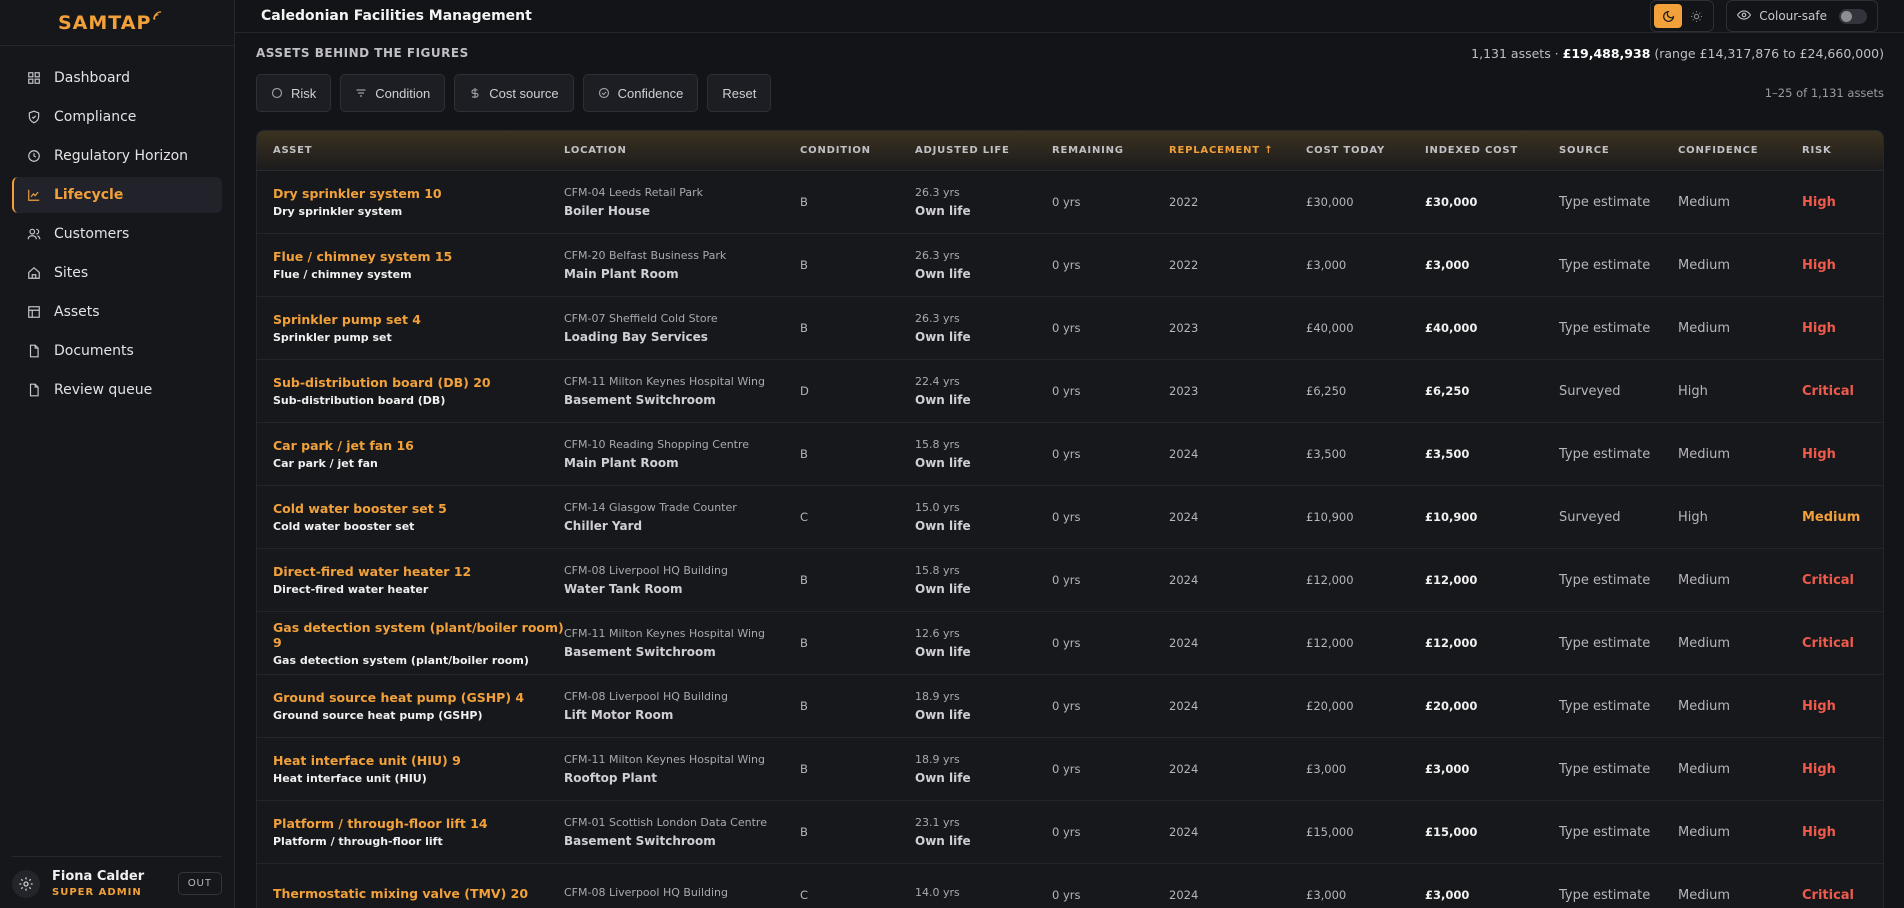 This screenshot has width=1904, height=908. What do you see at coordinates (1330, 202) in the screenshot?
I see `cost-today-cell: £30,000` at bounding box center [1330, 202].